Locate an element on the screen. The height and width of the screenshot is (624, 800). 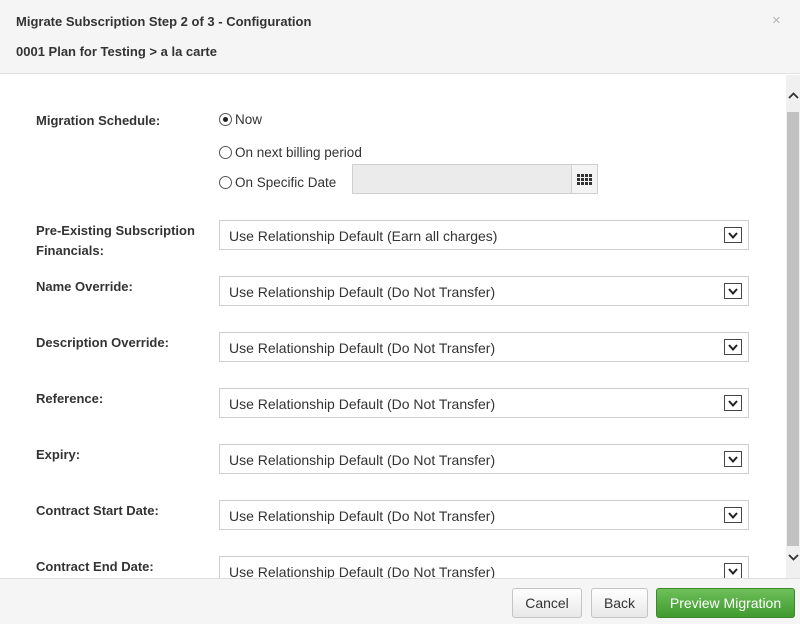
scroll-up-icon is located at coordinates (793, 95).